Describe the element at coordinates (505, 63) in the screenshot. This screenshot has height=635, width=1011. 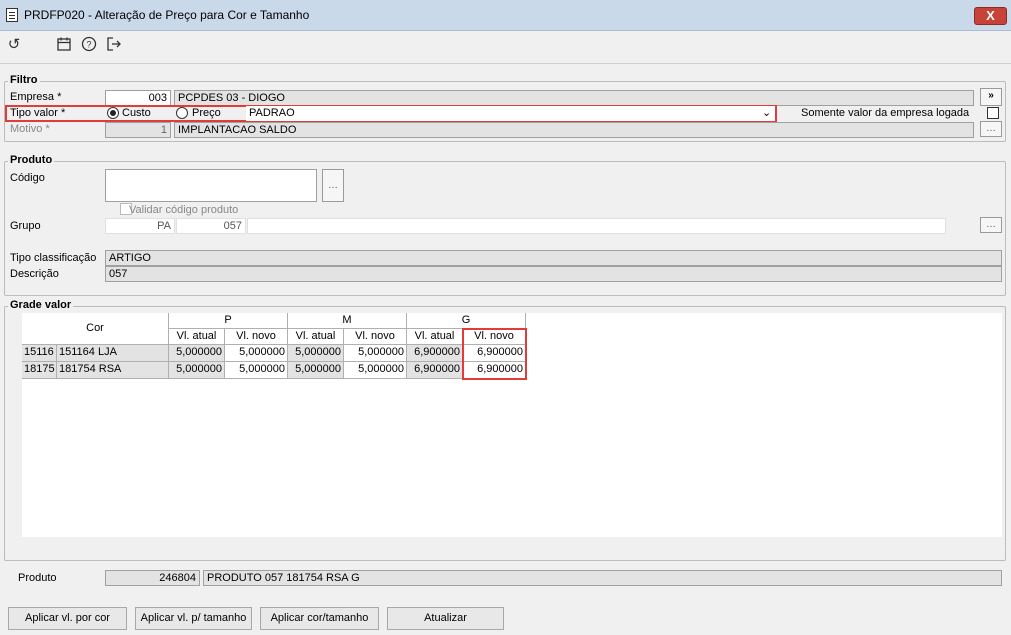
I see `toolbar-separator` at that location.